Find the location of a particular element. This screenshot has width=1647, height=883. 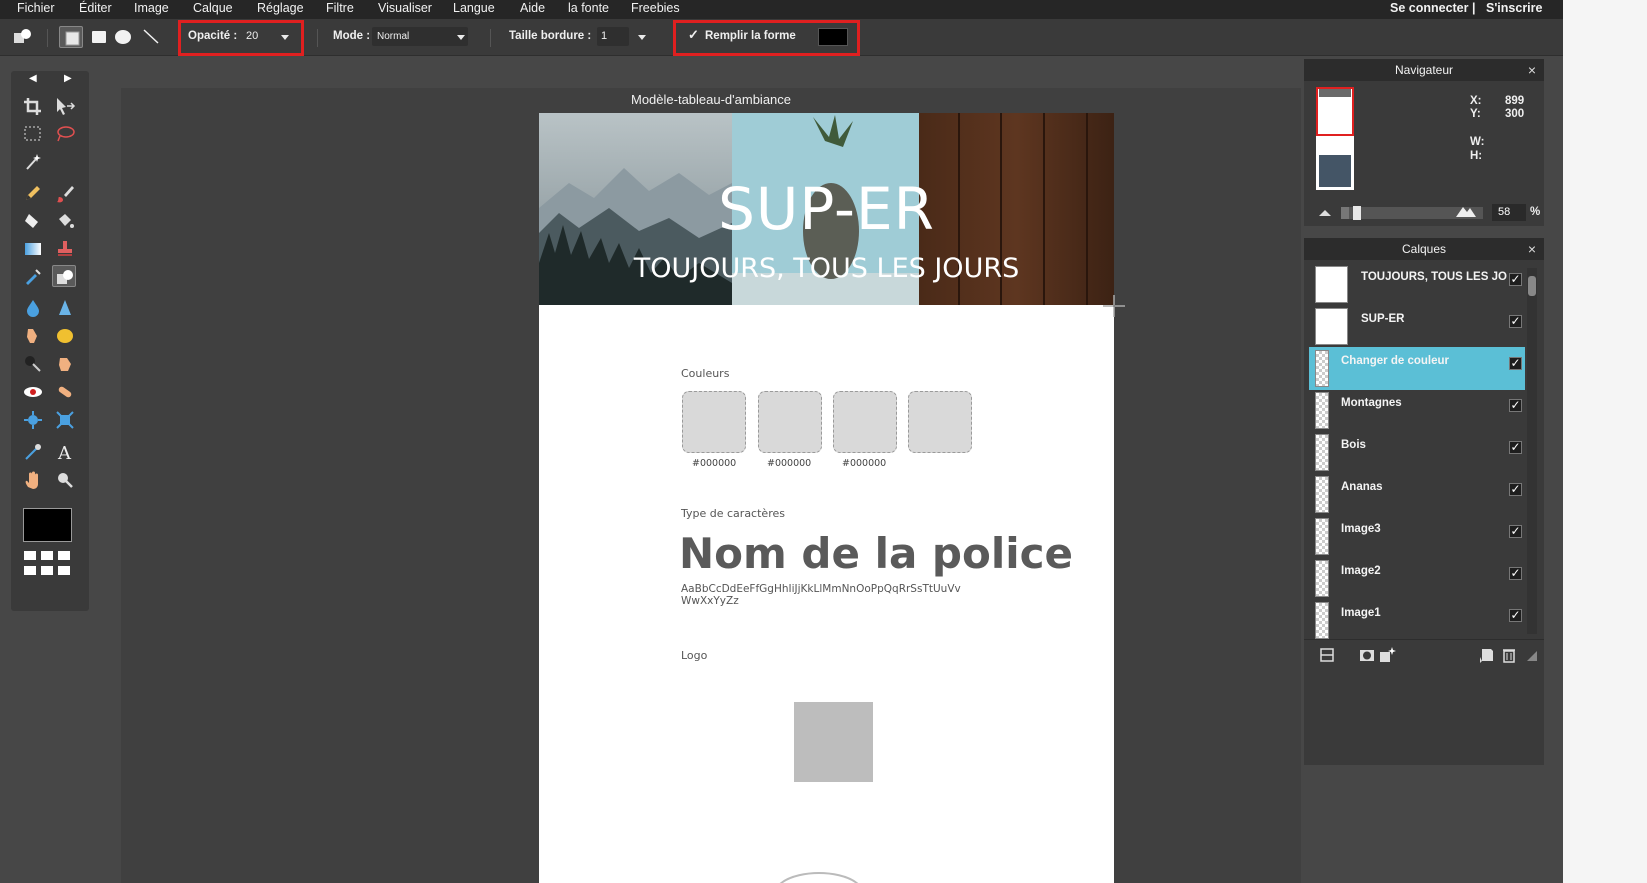

red-eye-icon is located at coordinates (33, 392).